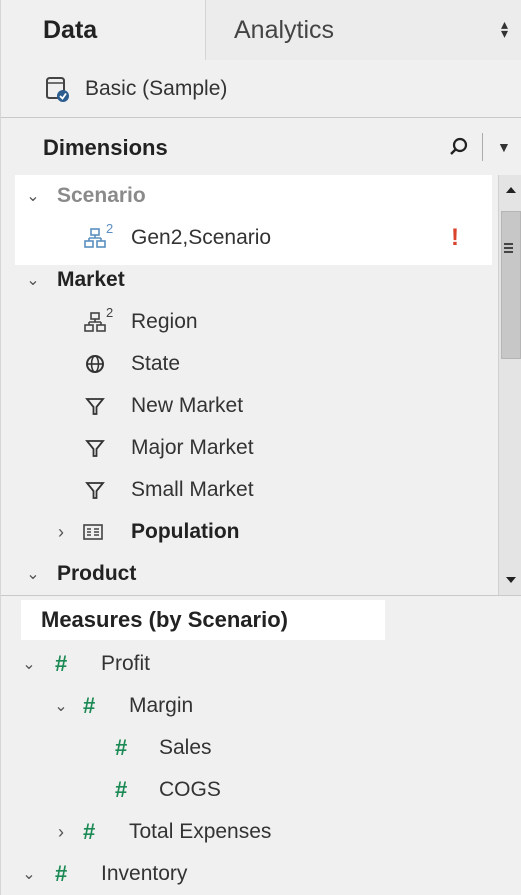 The width and height of the screenshot is (521, 895). I want to click on data-source-item: Basic (Sample), so click(261, 89).